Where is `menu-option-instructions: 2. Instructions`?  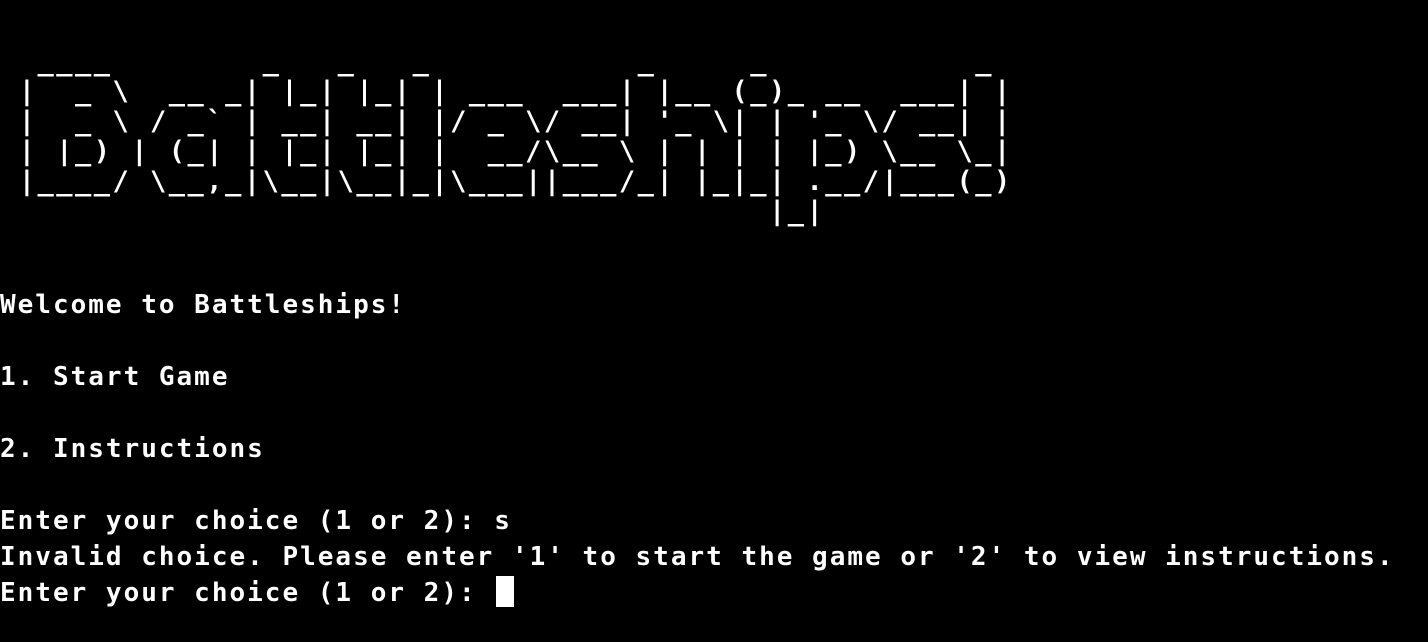
menu-option-instructions: 2. Instructions is located at coordinates (132, 449).